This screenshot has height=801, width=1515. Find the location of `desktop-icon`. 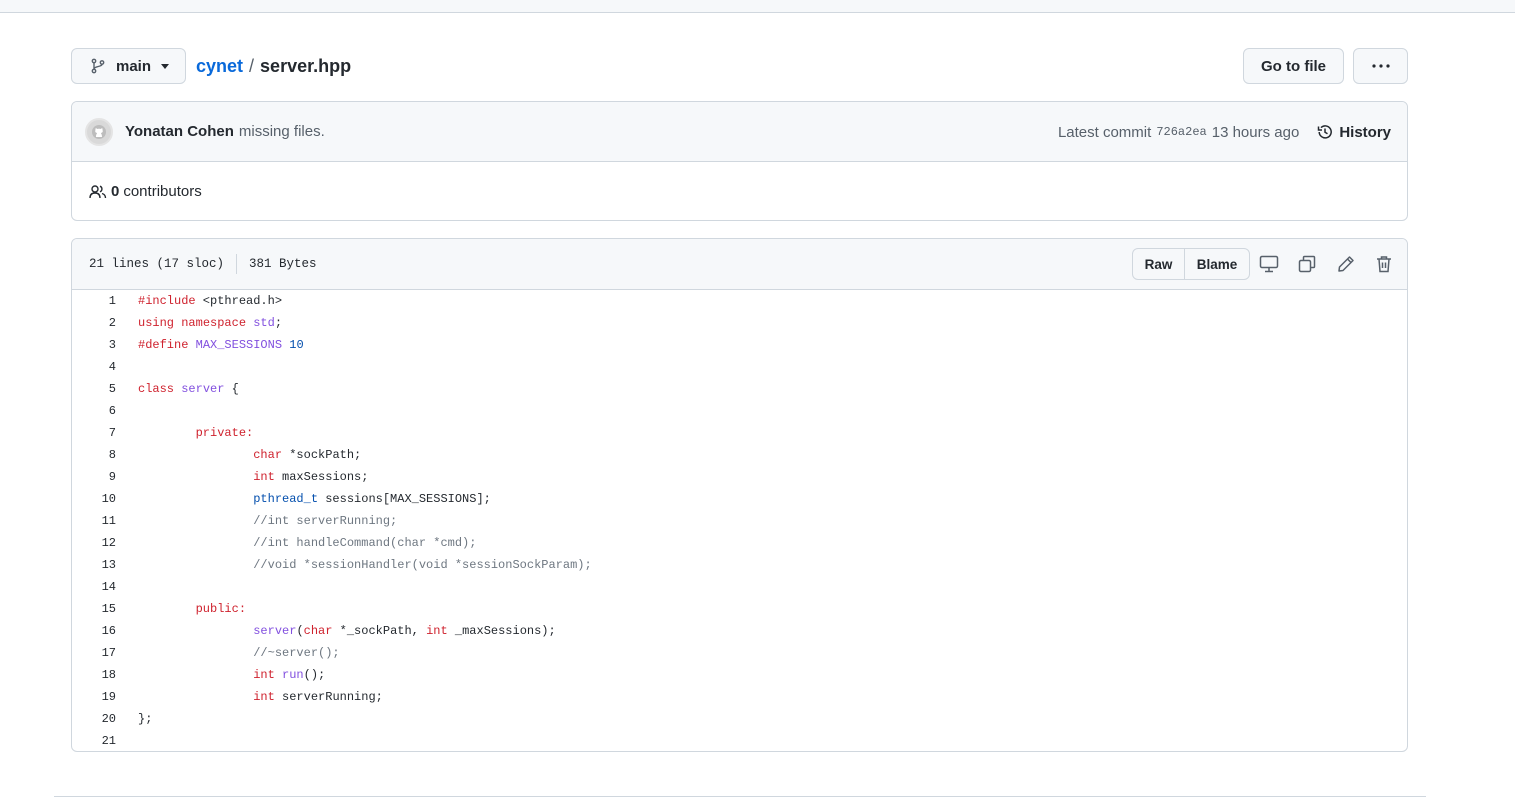

desktop-icon is located at coordinates (1269, 264).